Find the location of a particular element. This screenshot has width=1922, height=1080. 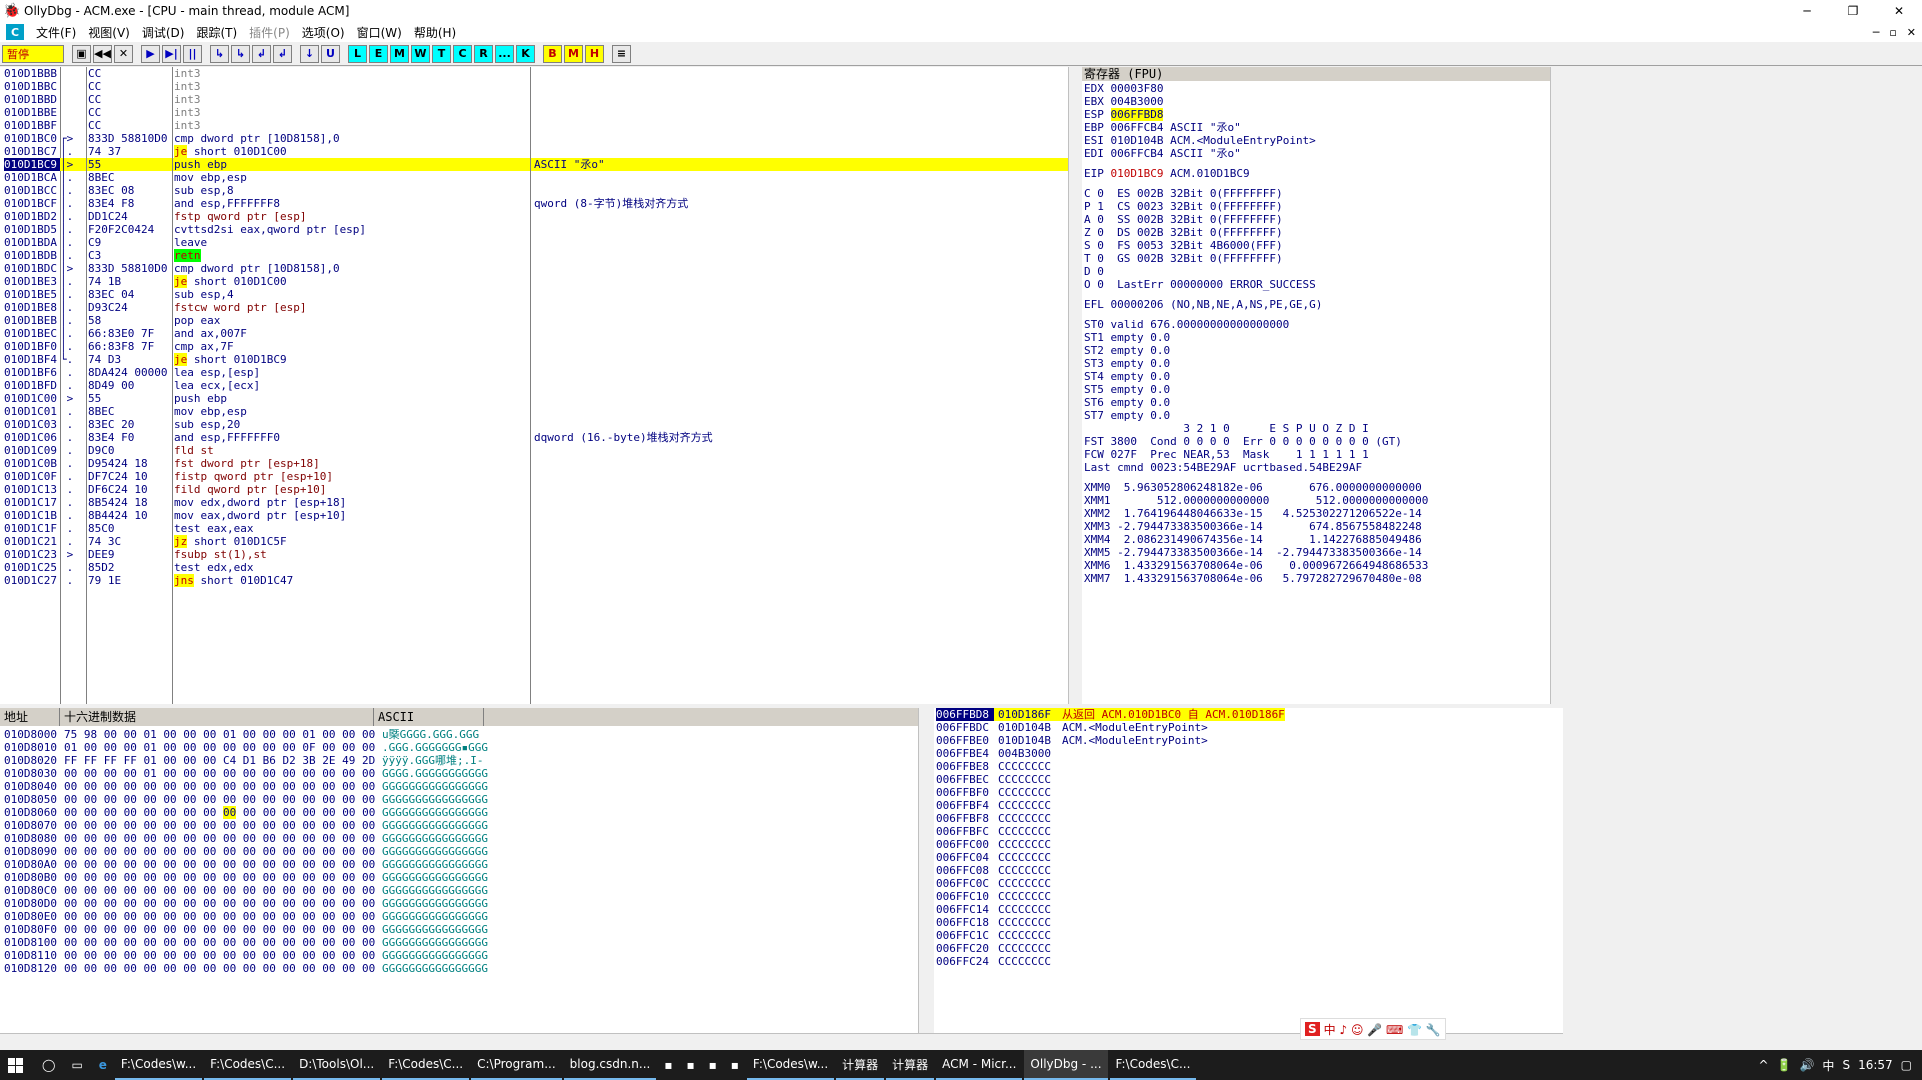

stack-row: 006FFBF4 CCCCCCCC is located at coordinates (1110, 805).